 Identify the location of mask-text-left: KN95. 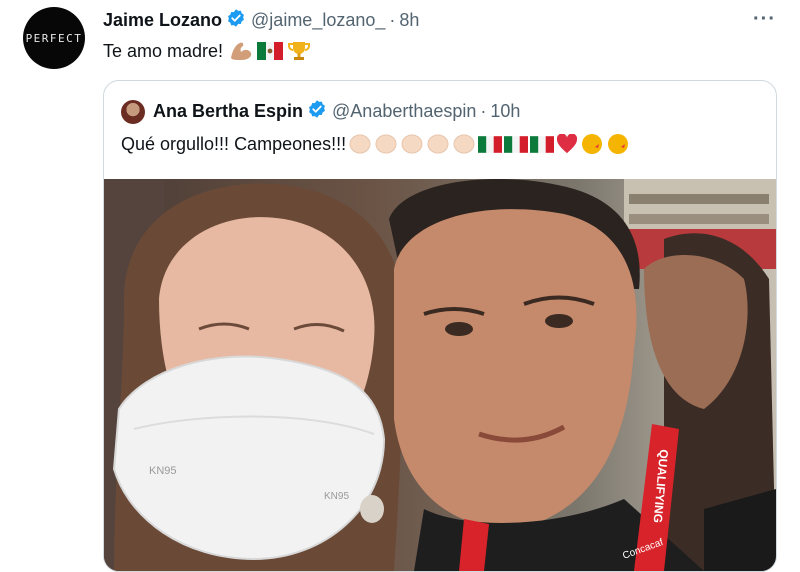
(163, 471).